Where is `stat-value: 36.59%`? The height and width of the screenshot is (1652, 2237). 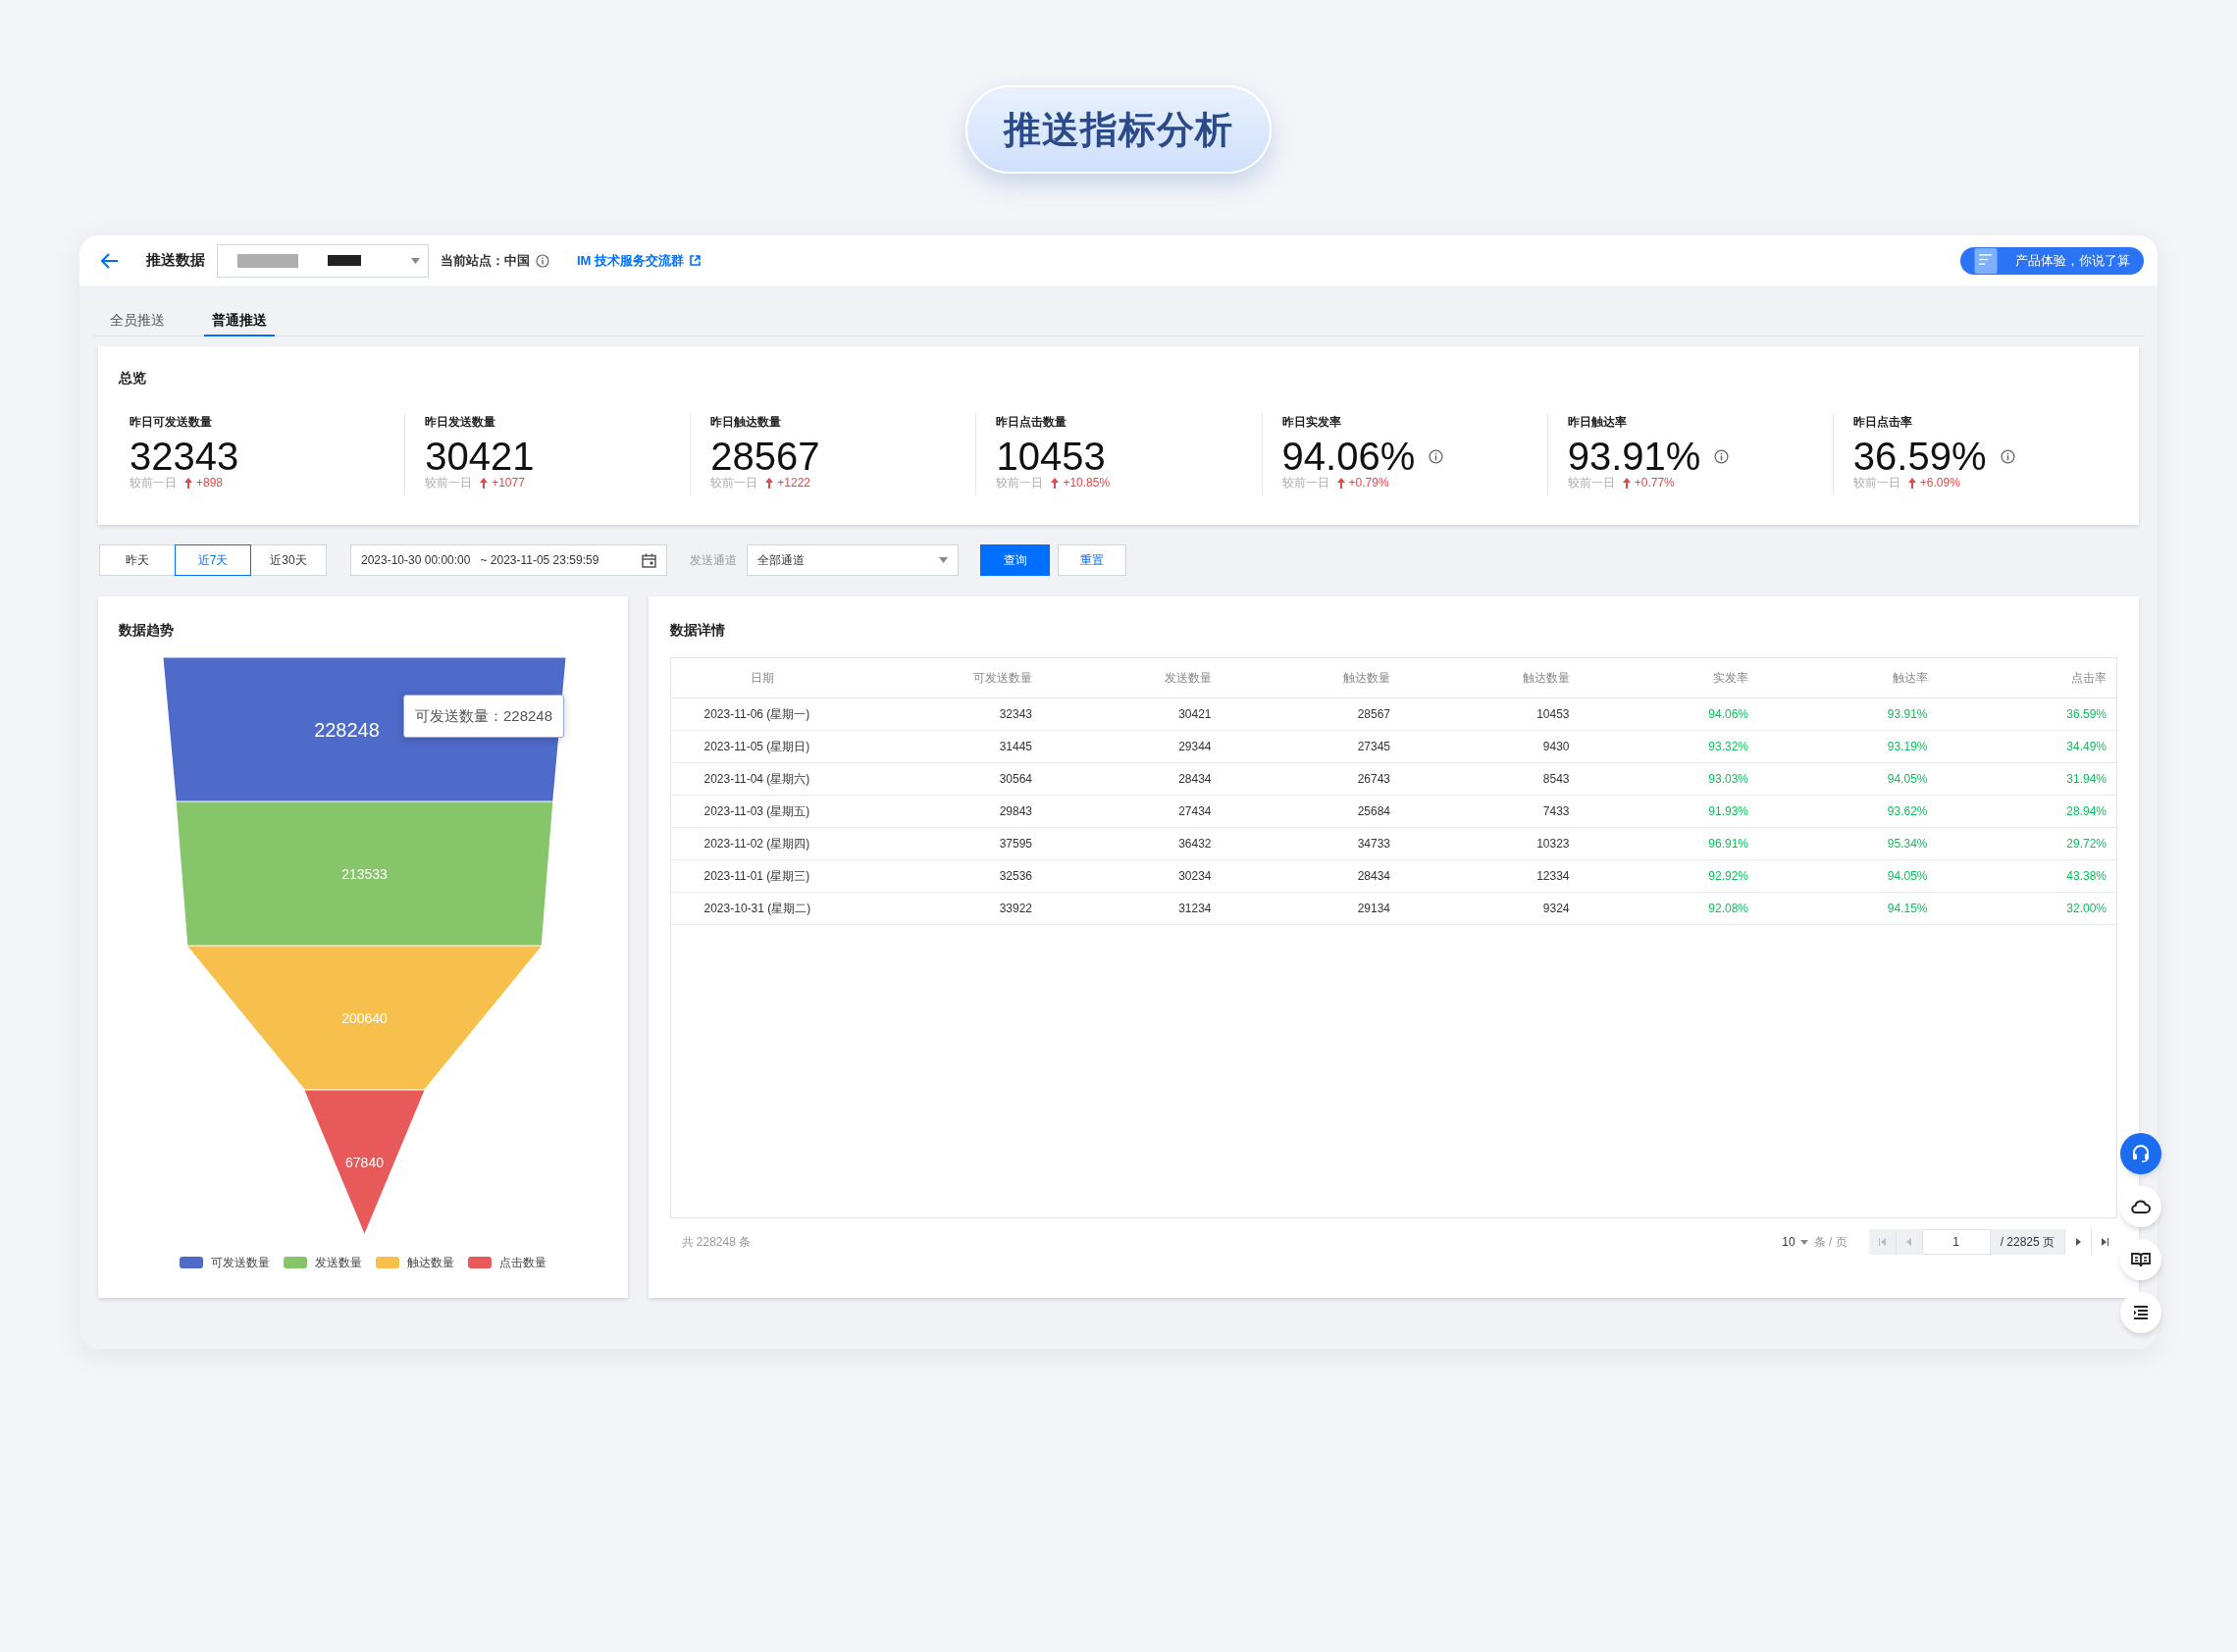
stat-value: 36.59% is located at coordinates (1919, 456).